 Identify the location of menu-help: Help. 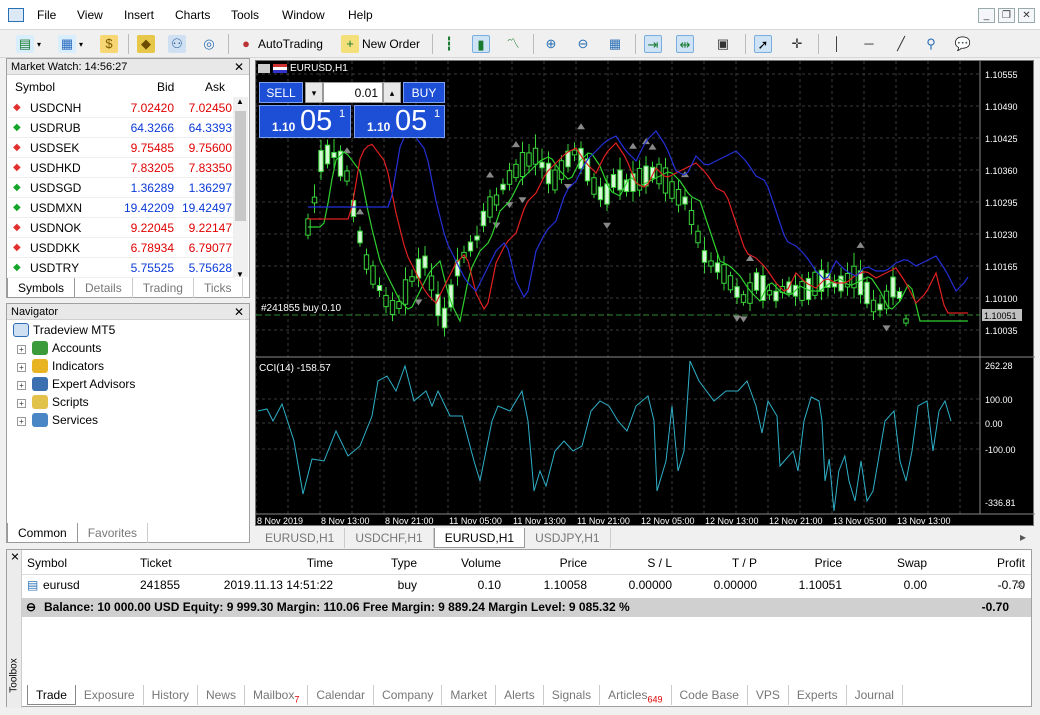
(360, 15).